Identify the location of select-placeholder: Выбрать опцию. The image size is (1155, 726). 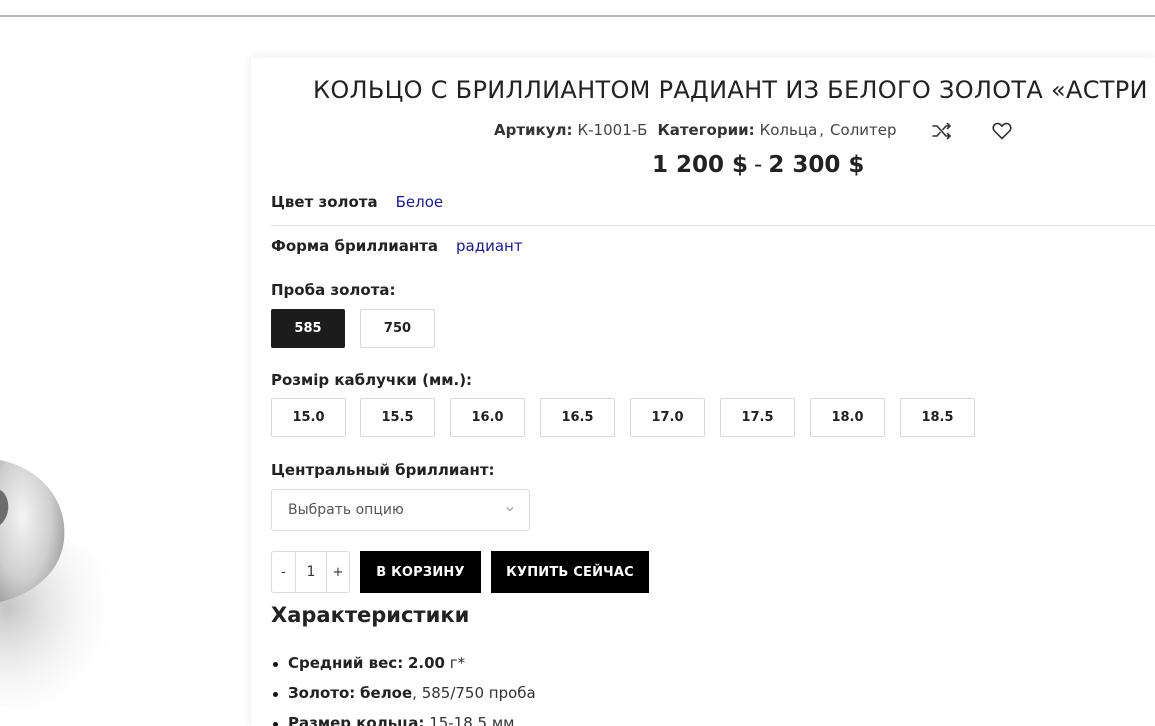
(346, 510).